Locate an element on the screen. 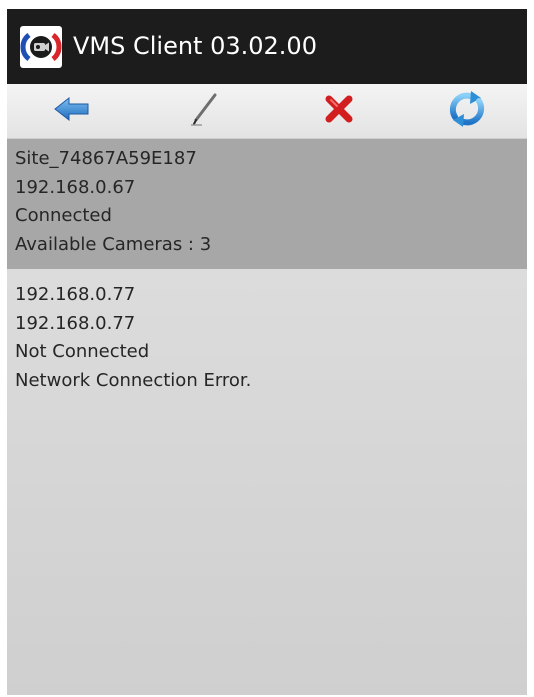  refresh-button is located at coordinates (467, 111).